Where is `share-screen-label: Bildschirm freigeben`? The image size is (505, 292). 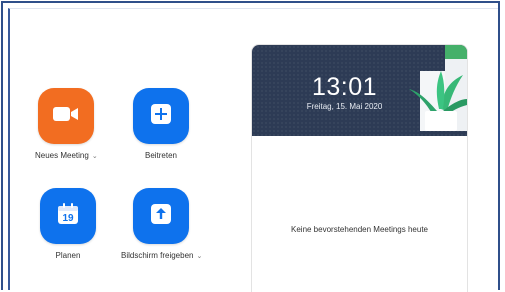 share-screen-label: Bildschirm freigeben is located at coordinates (157, 255).